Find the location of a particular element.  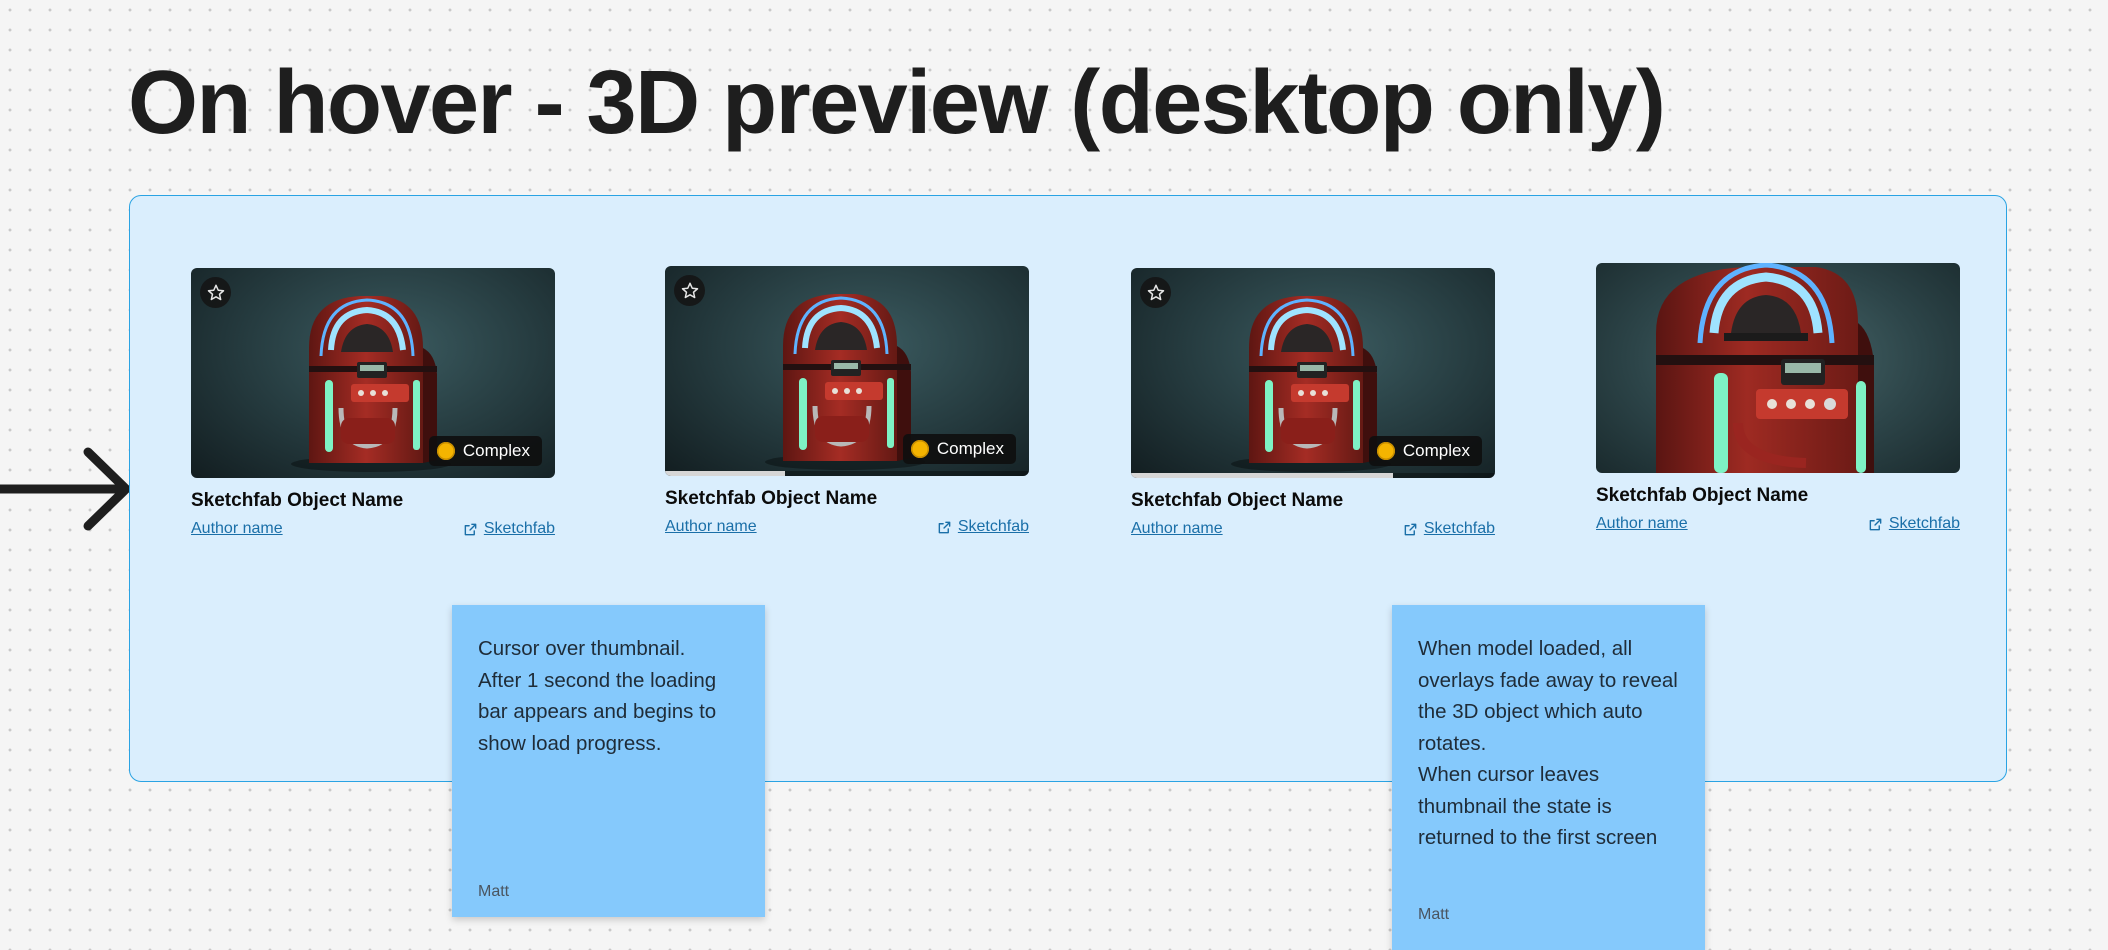

model-3d-viewer is located at coordinates (1778, 368).